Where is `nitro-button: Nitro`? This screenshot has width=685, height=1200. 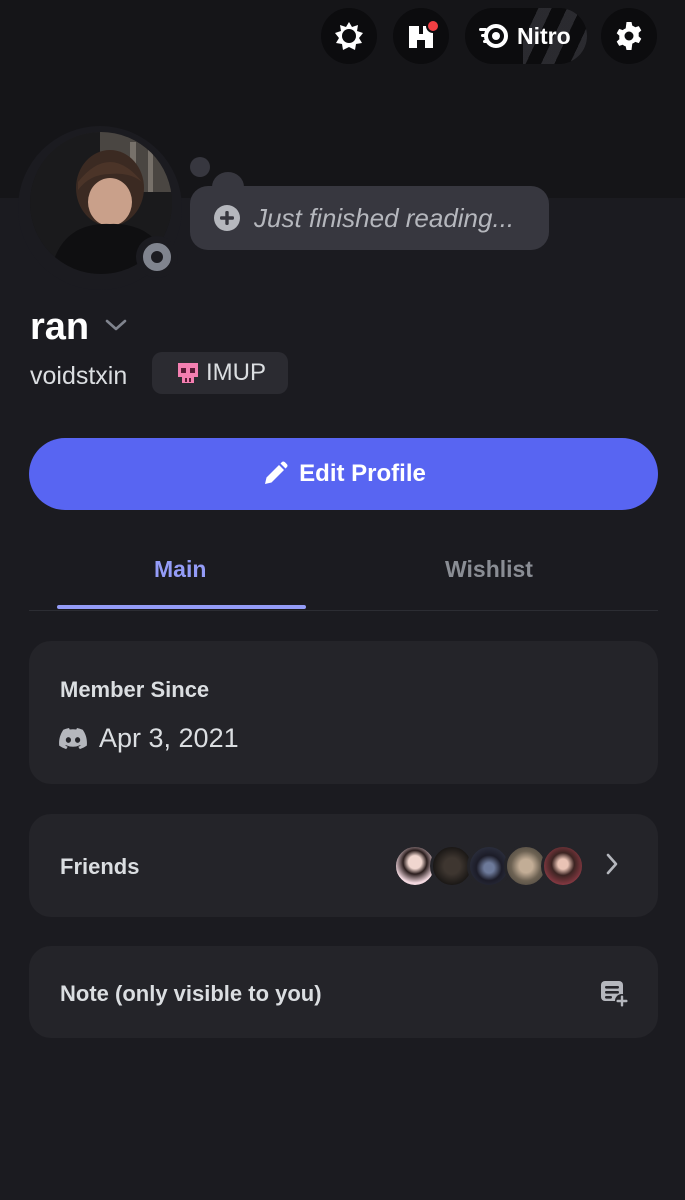
nitro-button: Nitro is located at coordinates (526, 36).